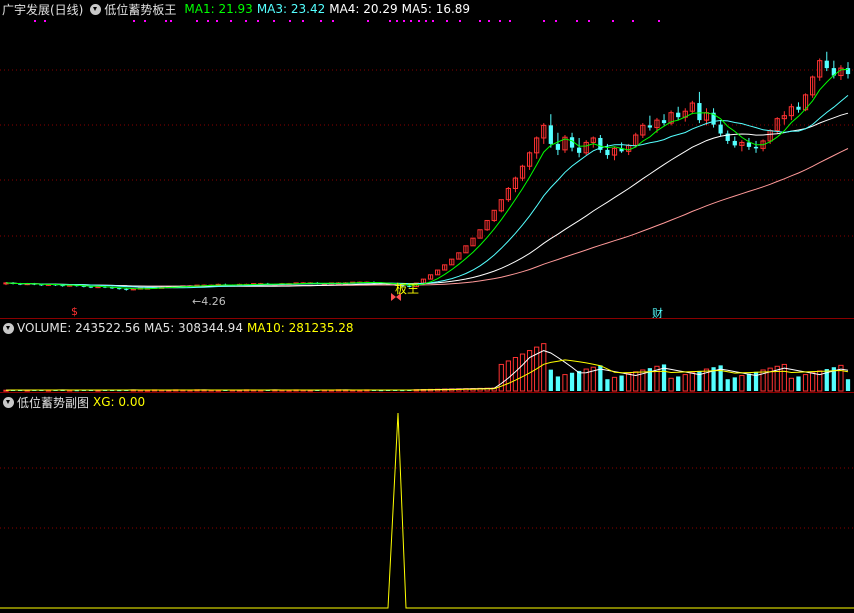 This screenshot has height=613, width=854. I want to click on ma5-value: MA5: 16.89, so click(436, 9).